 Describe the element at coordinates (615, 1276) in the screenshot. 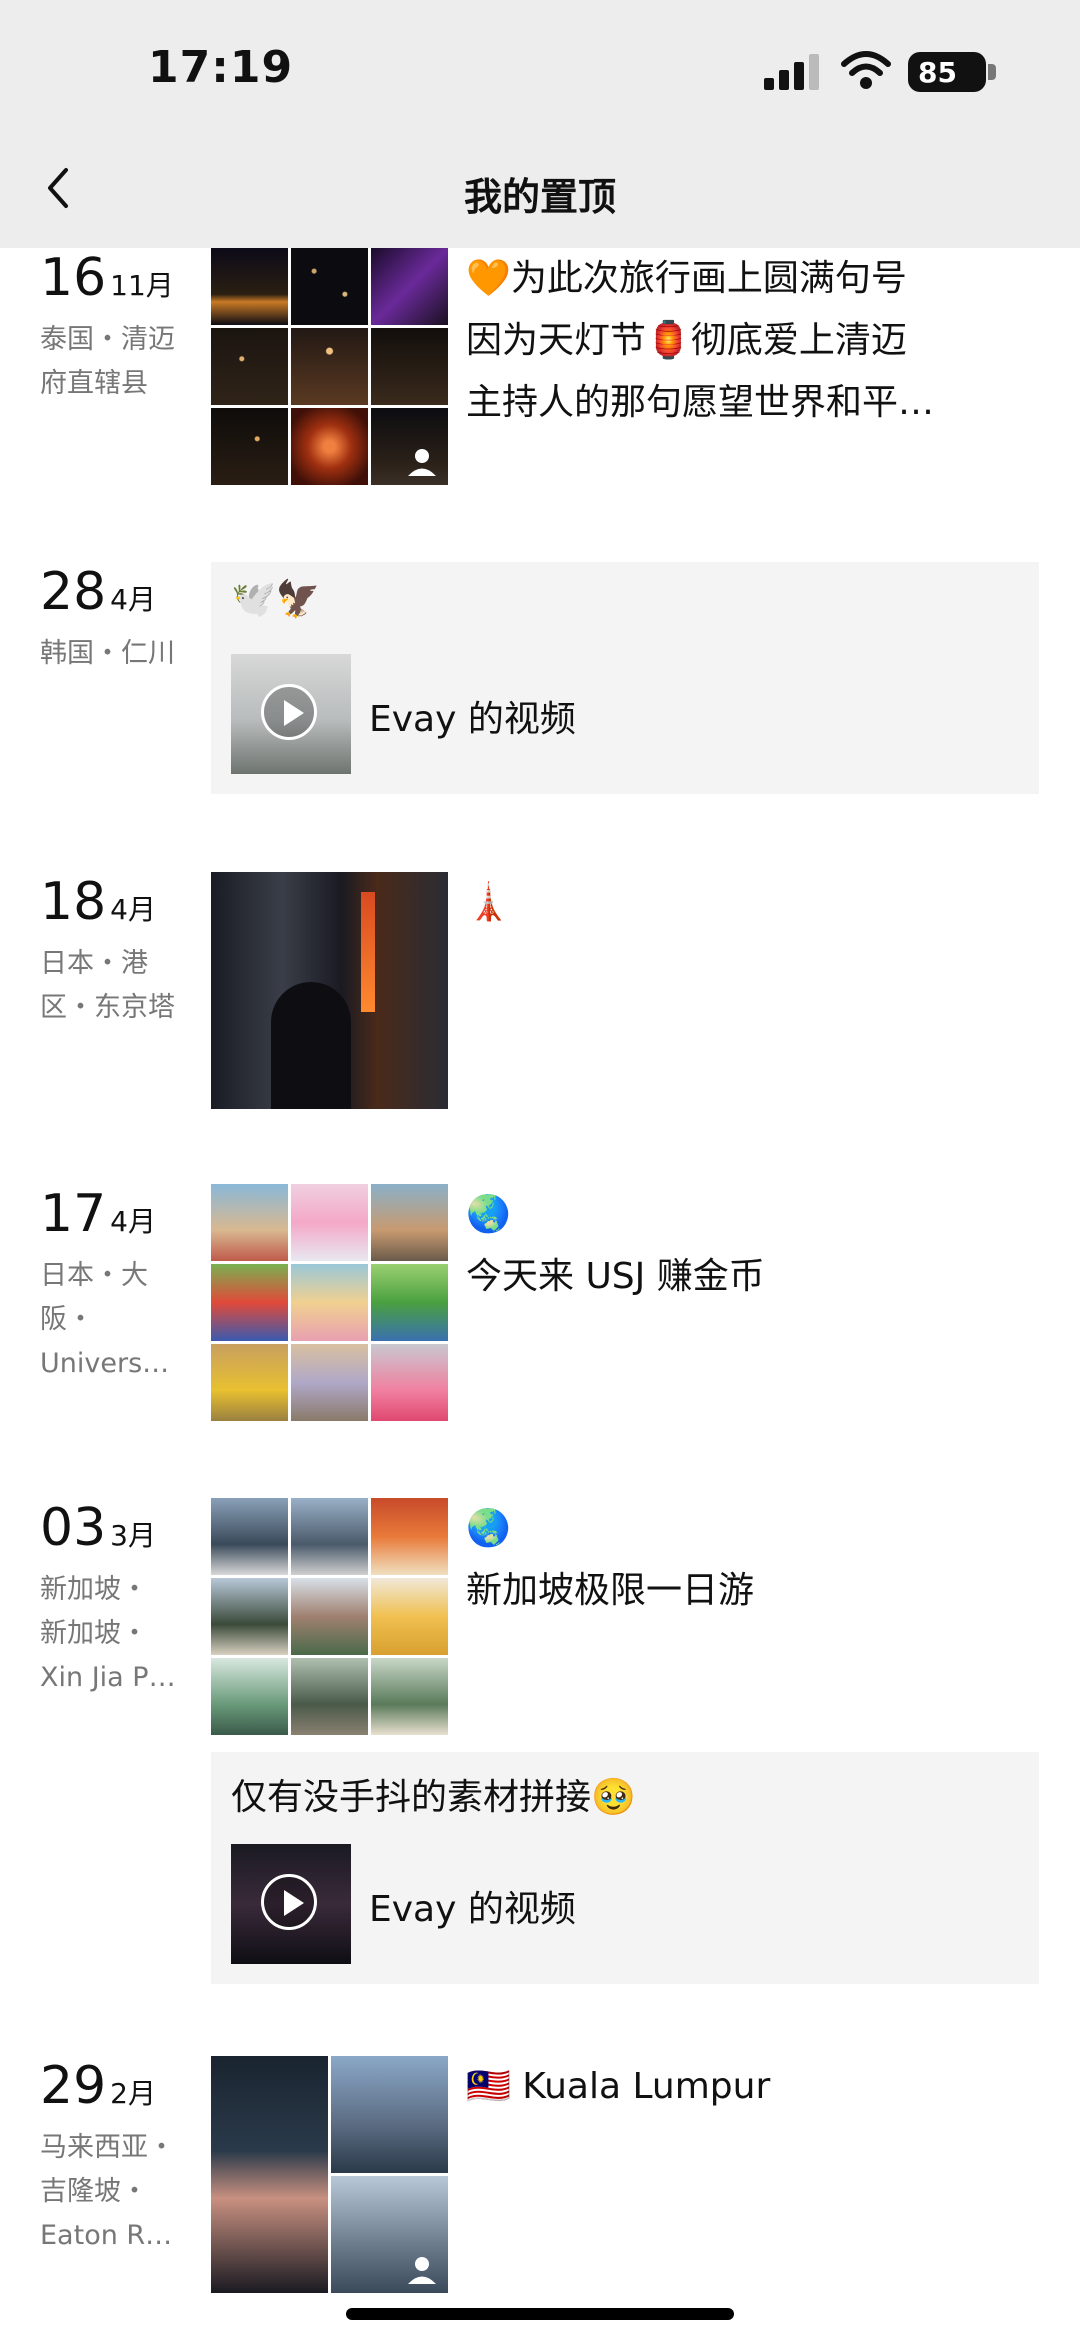

I see `post-text-line: 今天来 USJ 赚金币` at that location.